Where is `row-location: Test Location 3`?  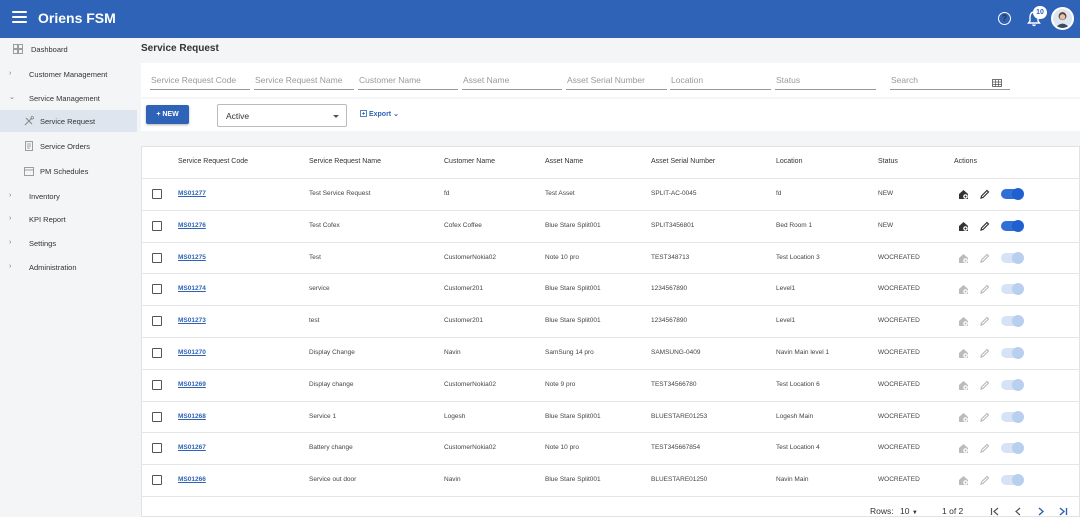 row-location: Test Location 3 is located at coordinates (798, 257).